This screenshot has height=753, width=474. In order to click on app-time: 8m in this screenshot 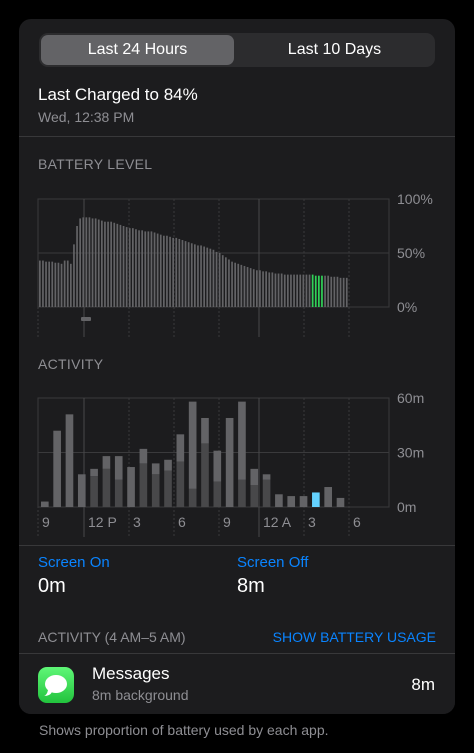, I will do `click(423, 684)`.